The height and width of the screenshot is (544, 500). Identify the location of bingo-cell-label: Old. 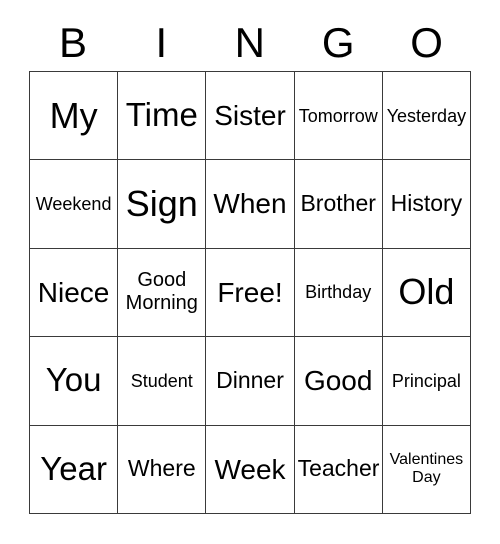
(426, 292).